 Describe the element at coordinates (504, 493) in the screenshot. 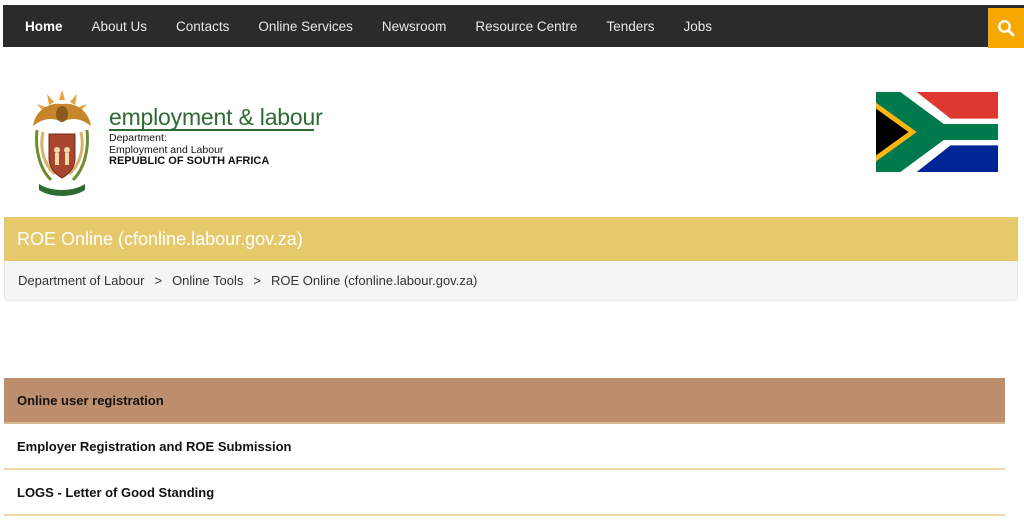

I see `menu-logs-letter-of-good-standing: LOGS - Letter of Good Standing` at that location.